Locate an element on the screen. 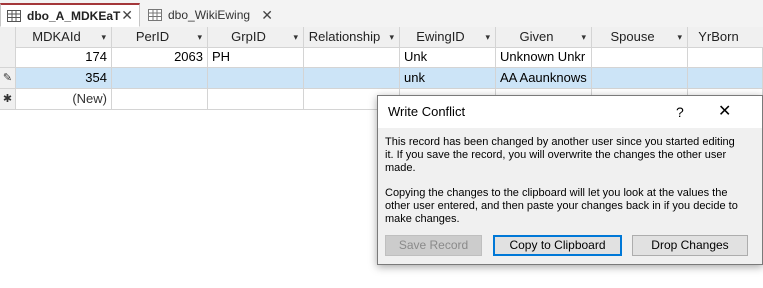  column-label: Spouse is located at coordinates (632, 36).